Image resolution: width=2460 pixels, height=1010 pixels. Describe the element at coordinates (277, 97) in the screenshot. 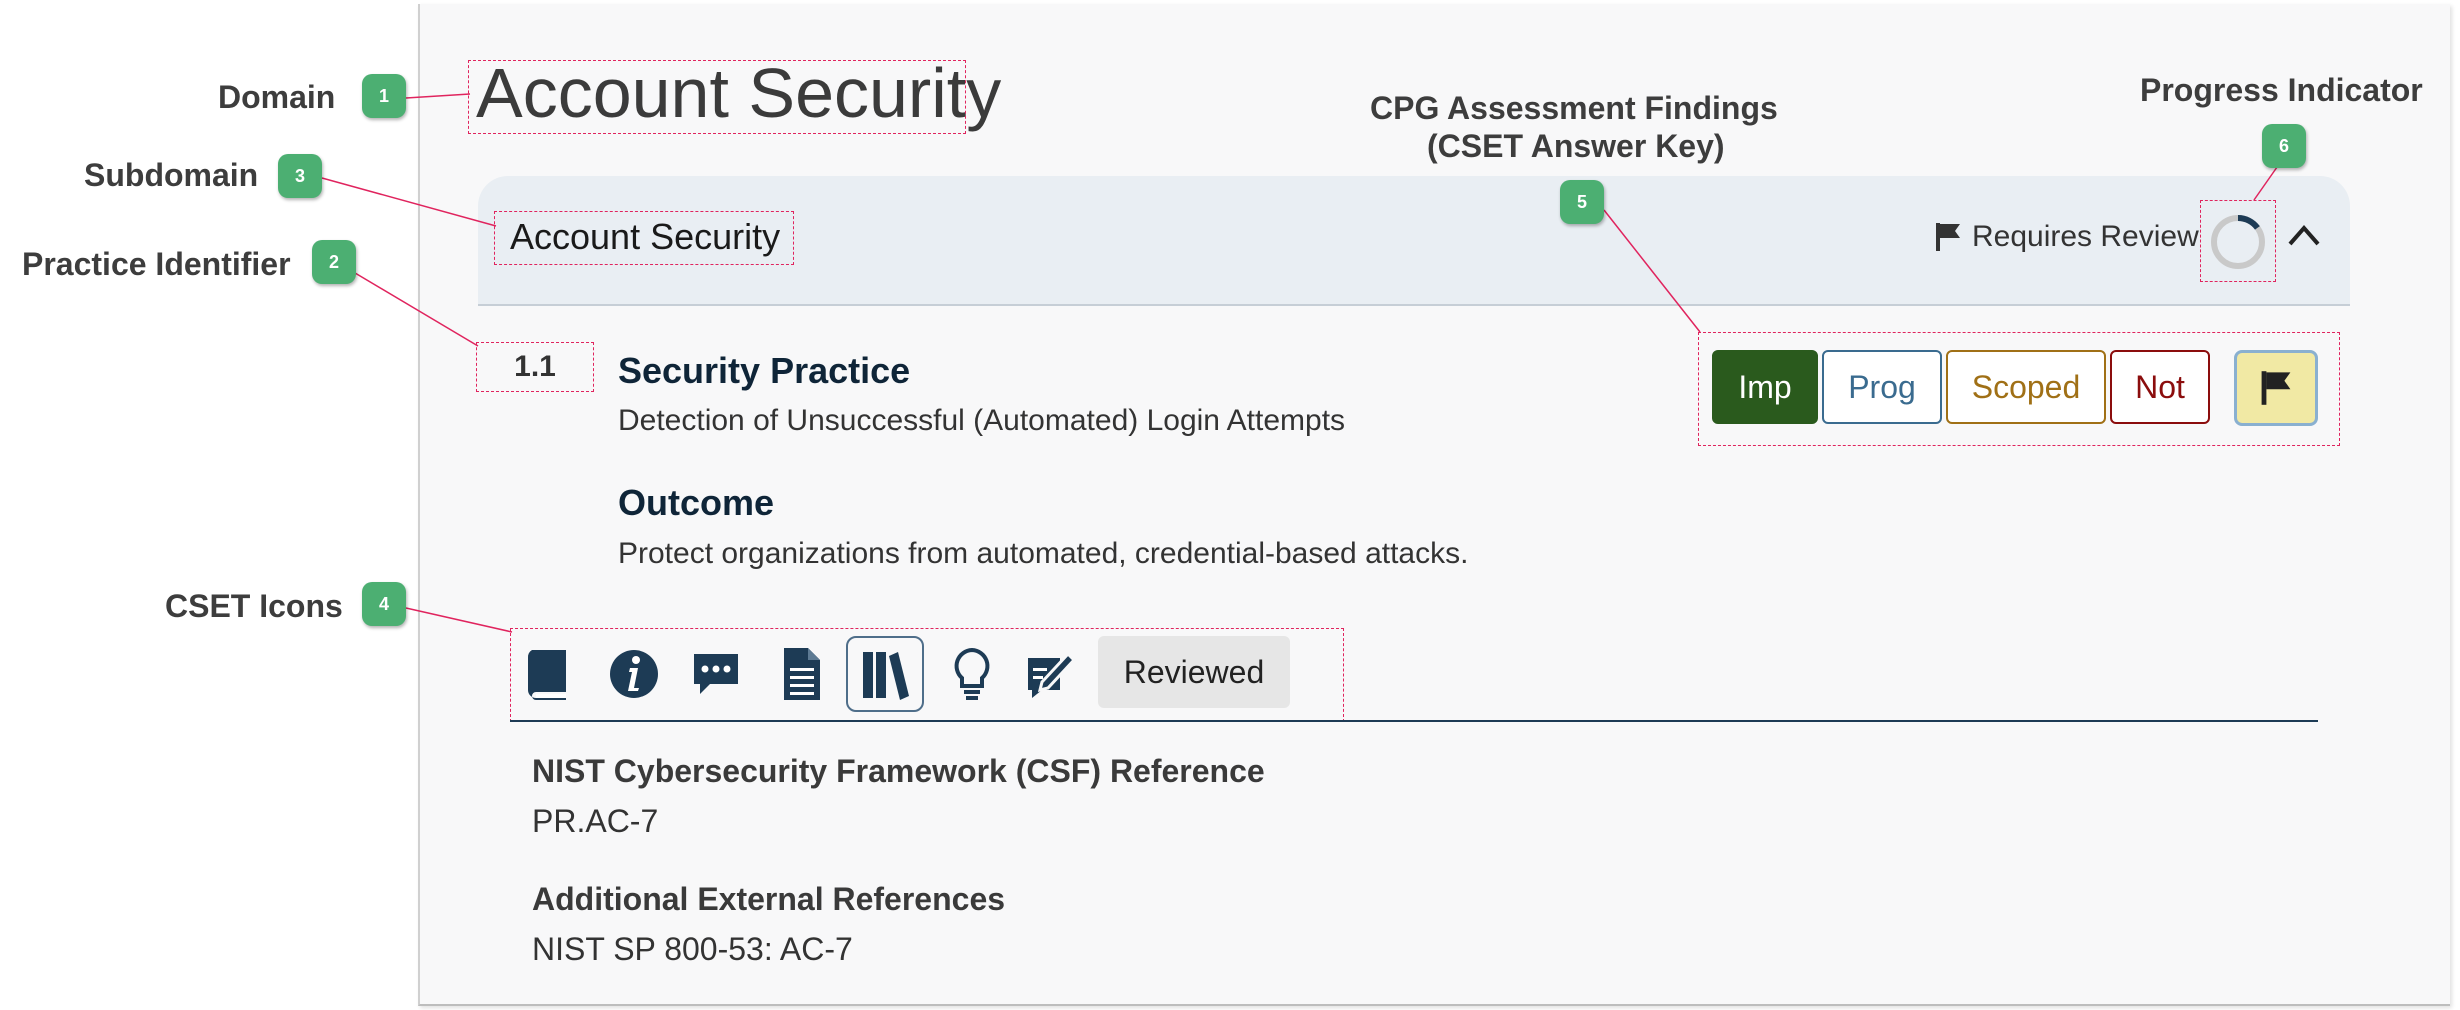

I see `annotation-label-domain: Domain` at that location.